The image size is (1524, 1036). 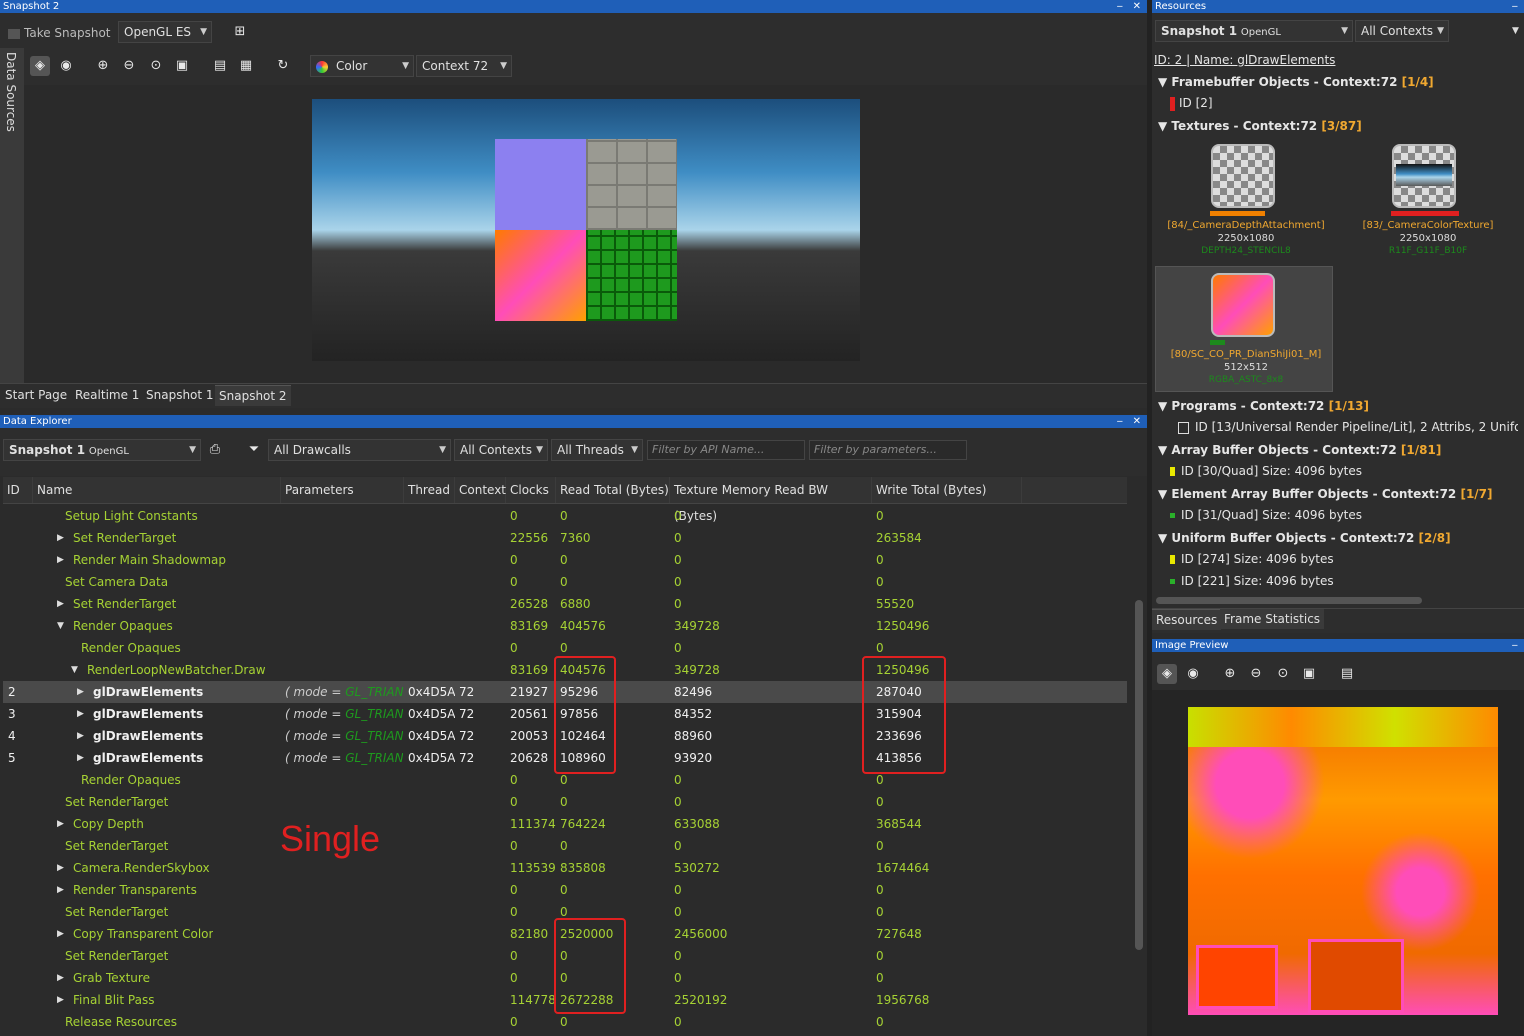 What do you see at coordinates (165, 32) in the screenshot?
I see `api-select: OpenGL ES ▼` at bounding box center [165, 32].